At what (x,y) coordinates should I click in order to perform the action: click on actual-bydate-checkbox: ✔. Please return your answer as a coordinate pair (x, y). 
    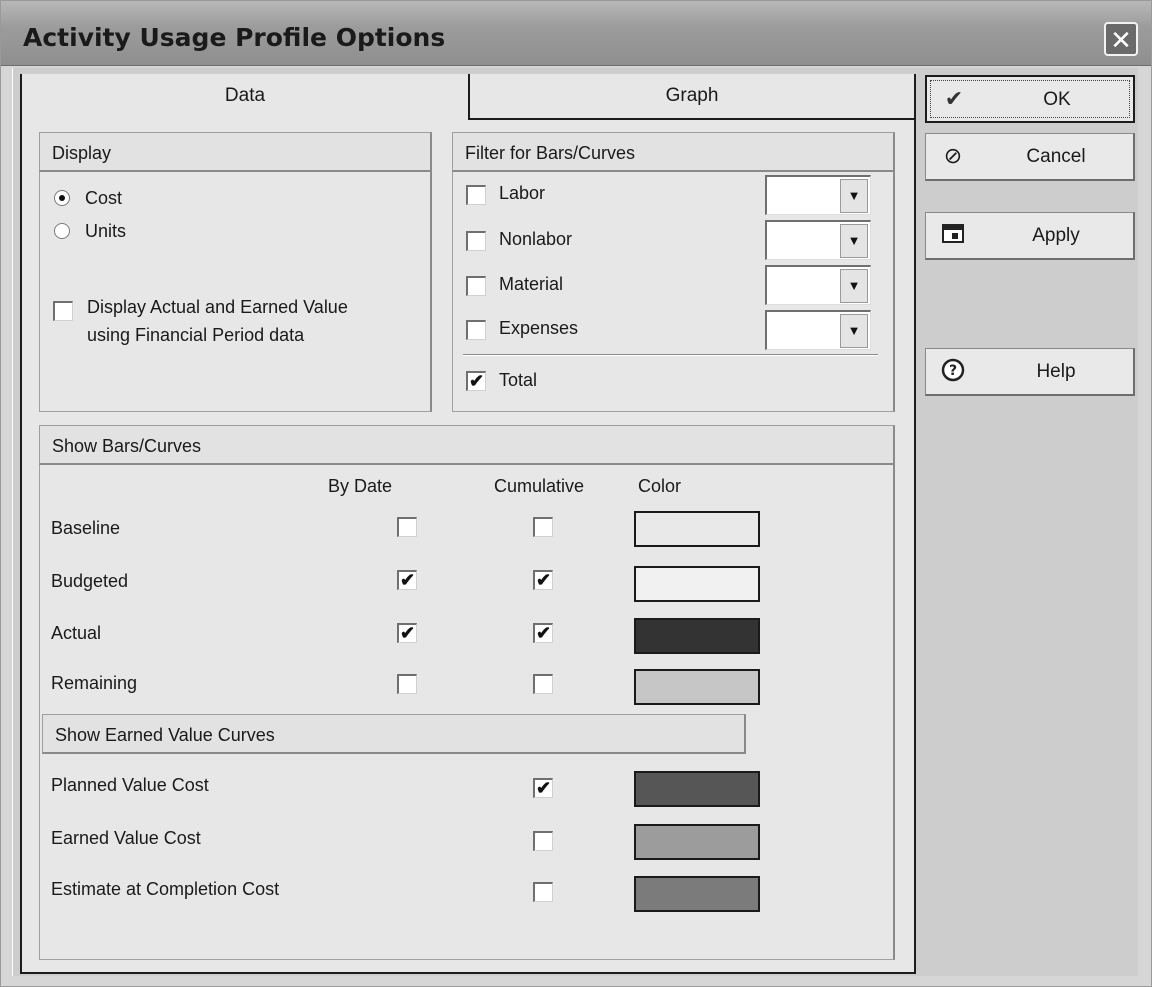
    Looking at the image, I should click on (407, 633).